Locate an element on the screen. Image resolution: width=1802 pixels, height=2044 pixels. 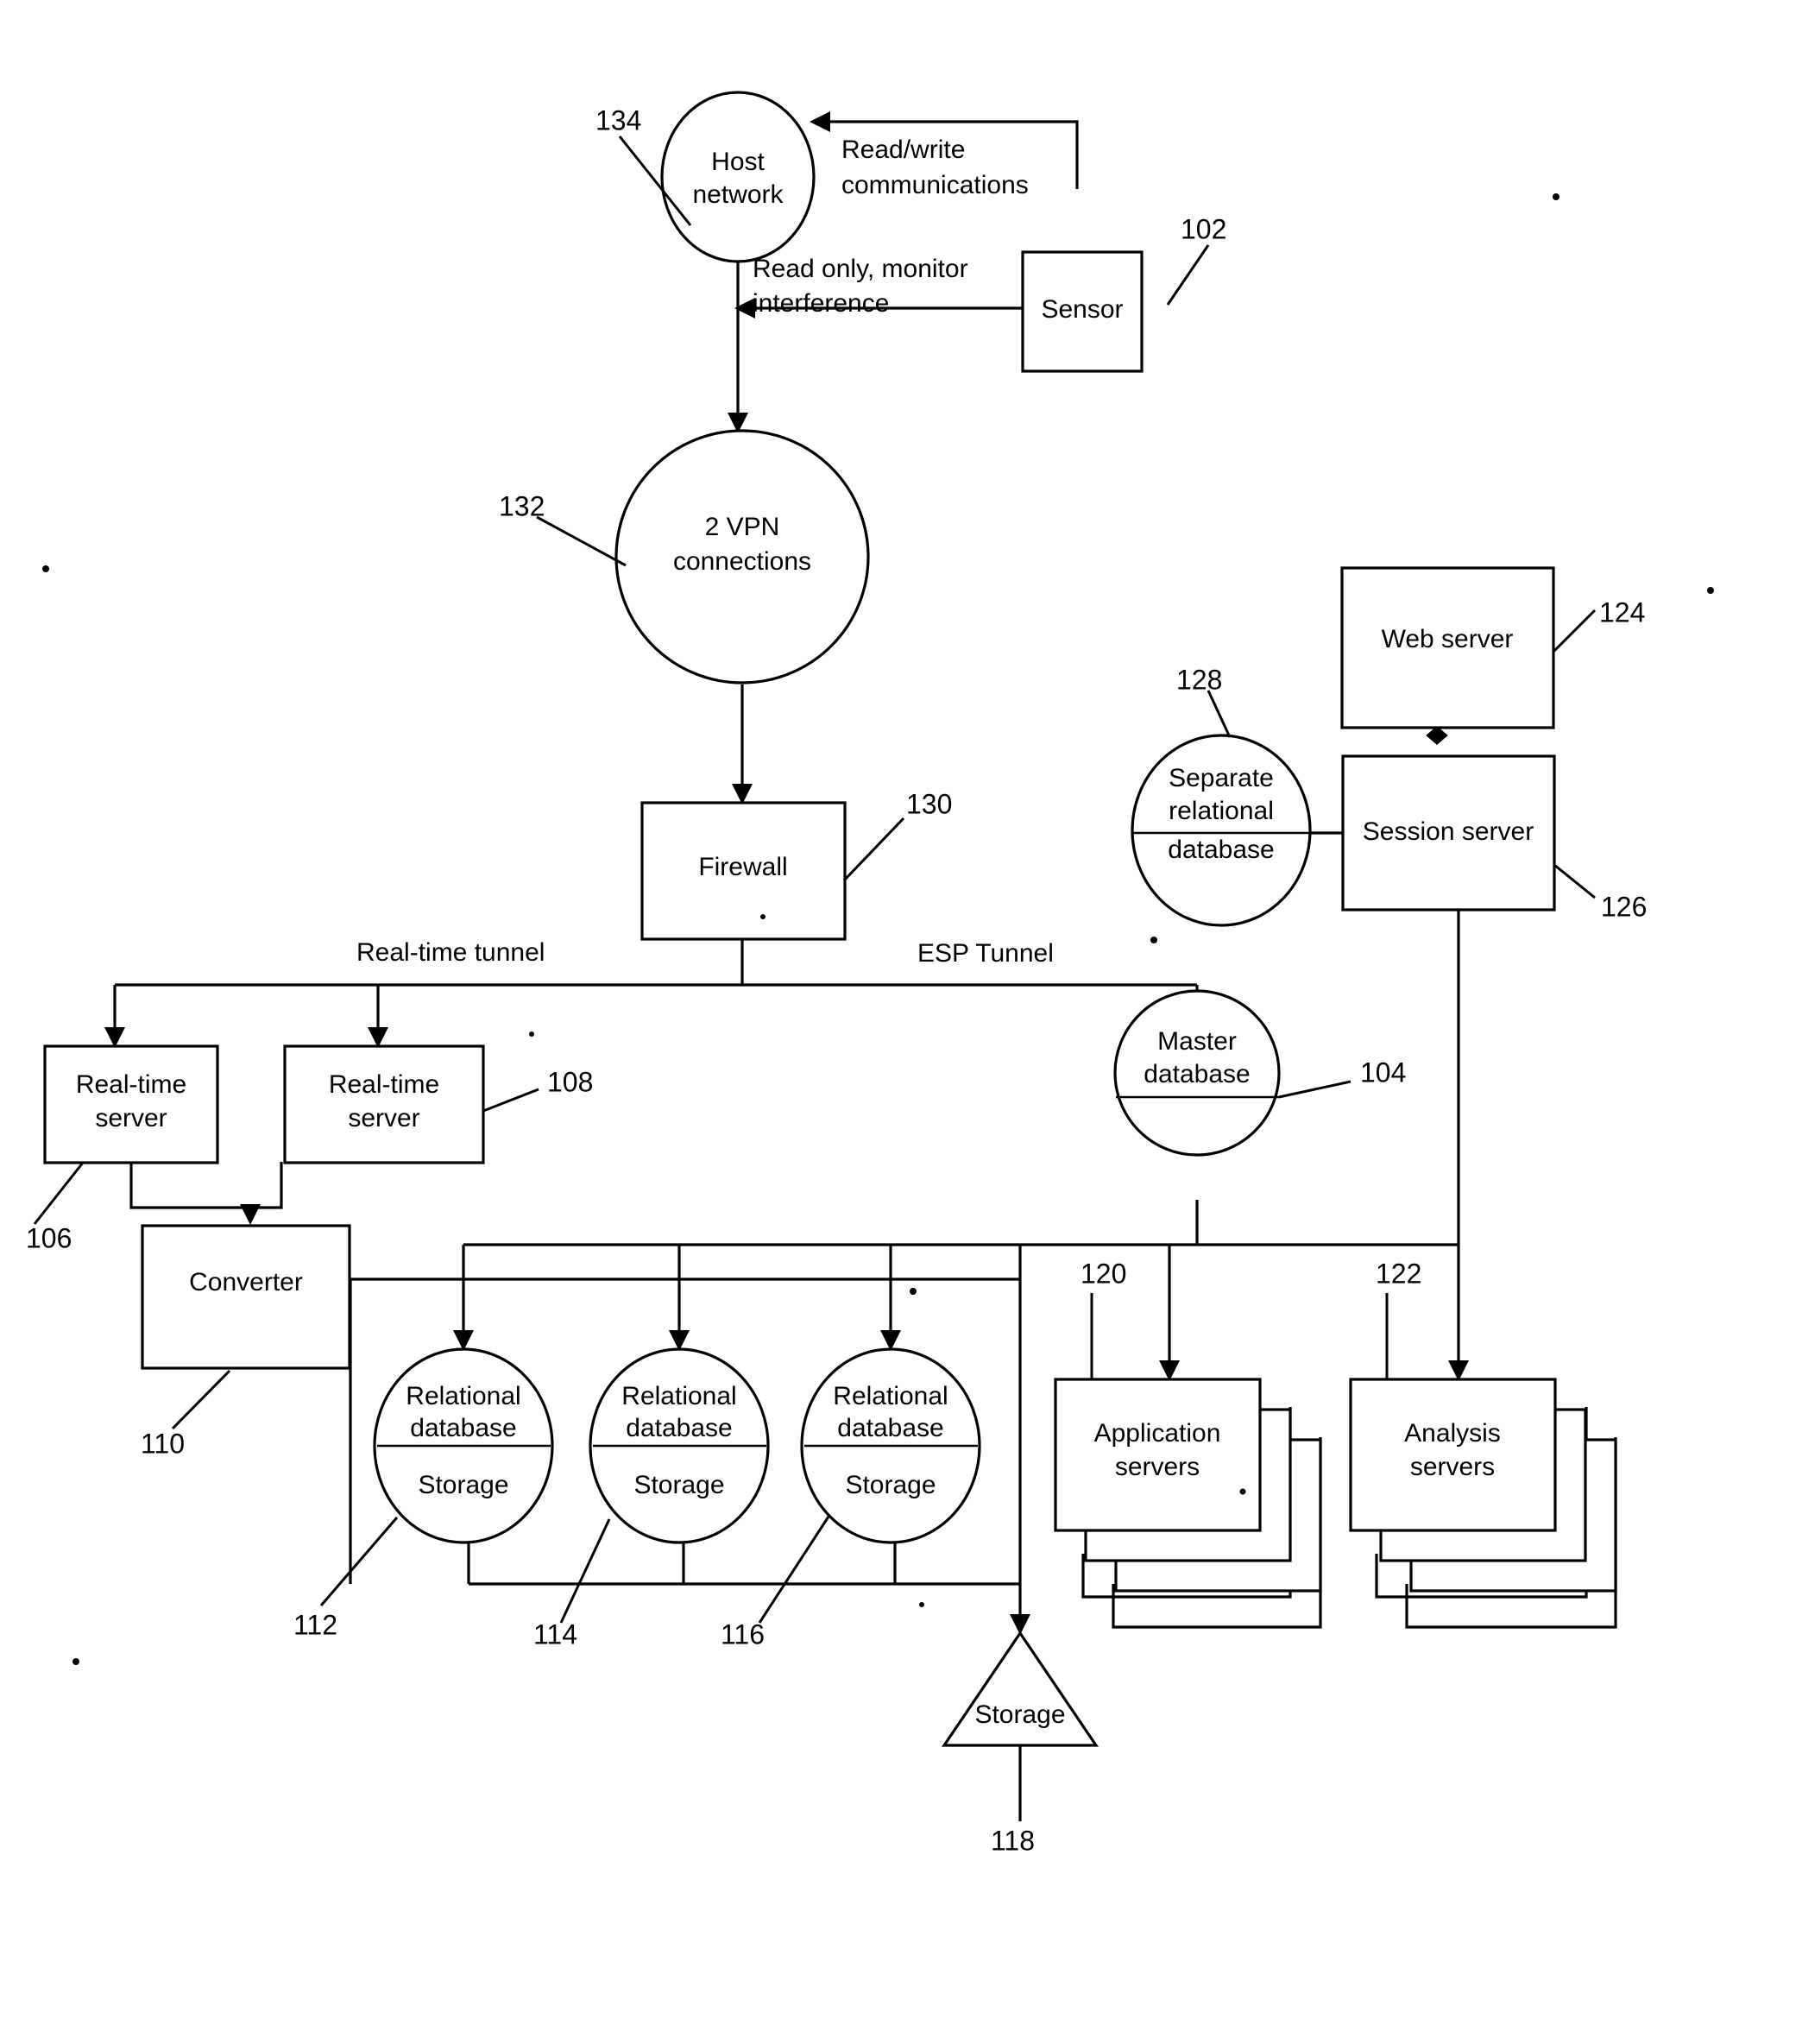
ref-122: 122 is located at coordinates (1398, 1318).